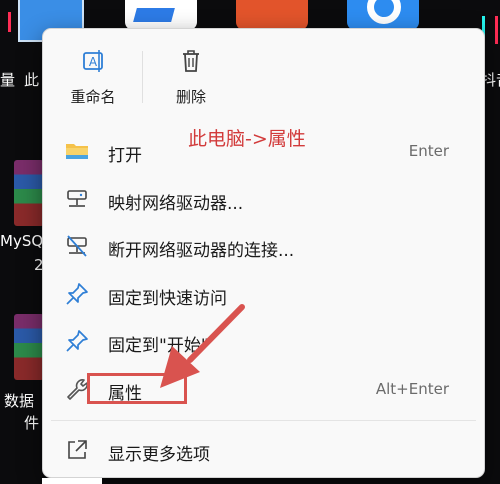 The width and height of the screenshot is (500, 484). What do you see at coordinates (412, 389) in the screenshot?
I see `menu-item-shortcut: Alt+Enter` at bounding box center [412, 389].